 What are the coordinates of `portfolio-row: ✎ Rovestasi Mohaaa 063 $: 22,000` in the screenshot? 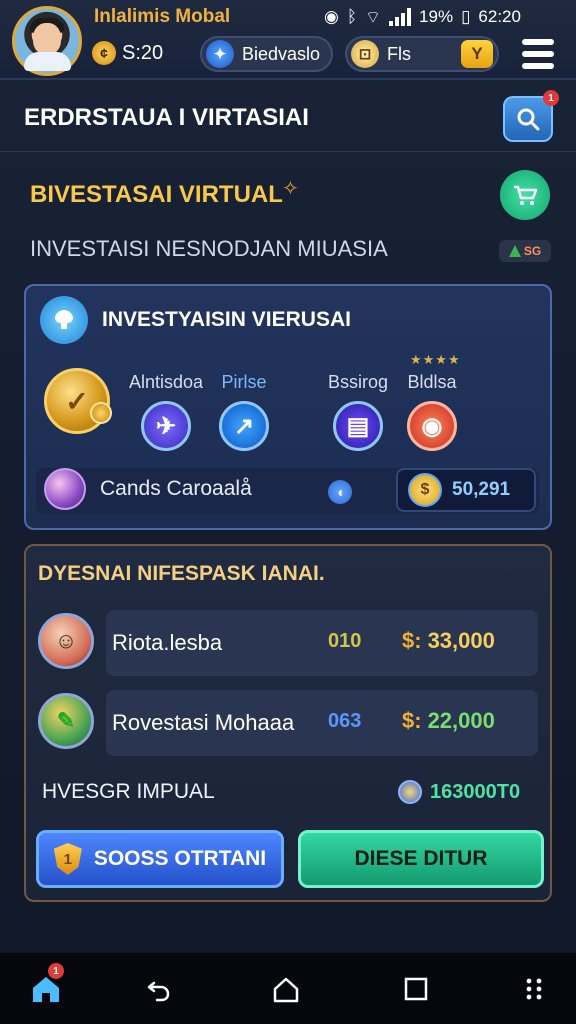 It's located at (288, 723).